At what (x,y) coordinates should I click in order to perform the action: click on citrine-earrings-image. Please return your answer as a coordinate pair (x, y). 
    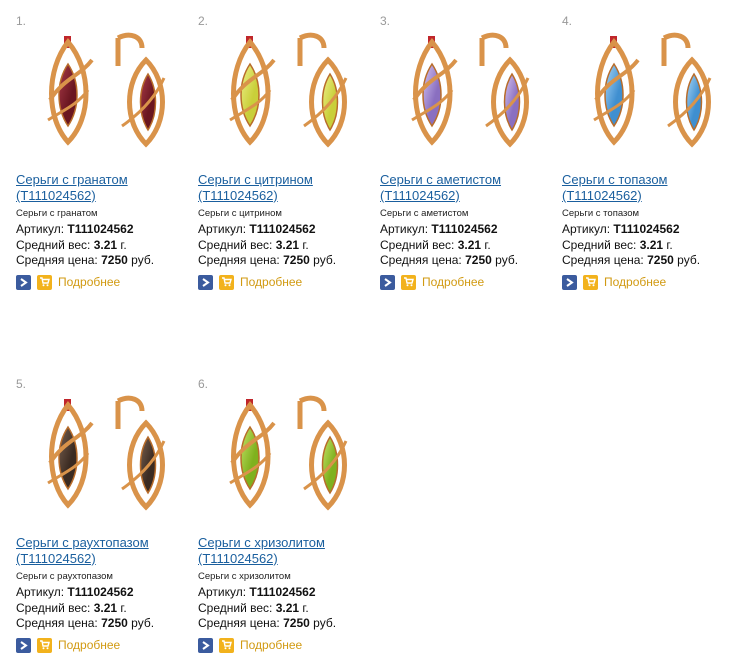
    Looking at the image, I should click on (291, 94).